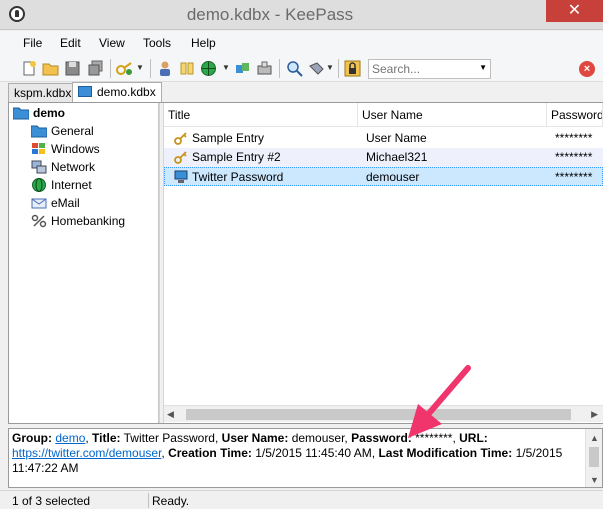 The height and width of the screenshot is (509, 603). What do you see at coordinates (397, 157) in the screenshot?
I see `entry-username: Michael321` at bounding box center [397, 157].